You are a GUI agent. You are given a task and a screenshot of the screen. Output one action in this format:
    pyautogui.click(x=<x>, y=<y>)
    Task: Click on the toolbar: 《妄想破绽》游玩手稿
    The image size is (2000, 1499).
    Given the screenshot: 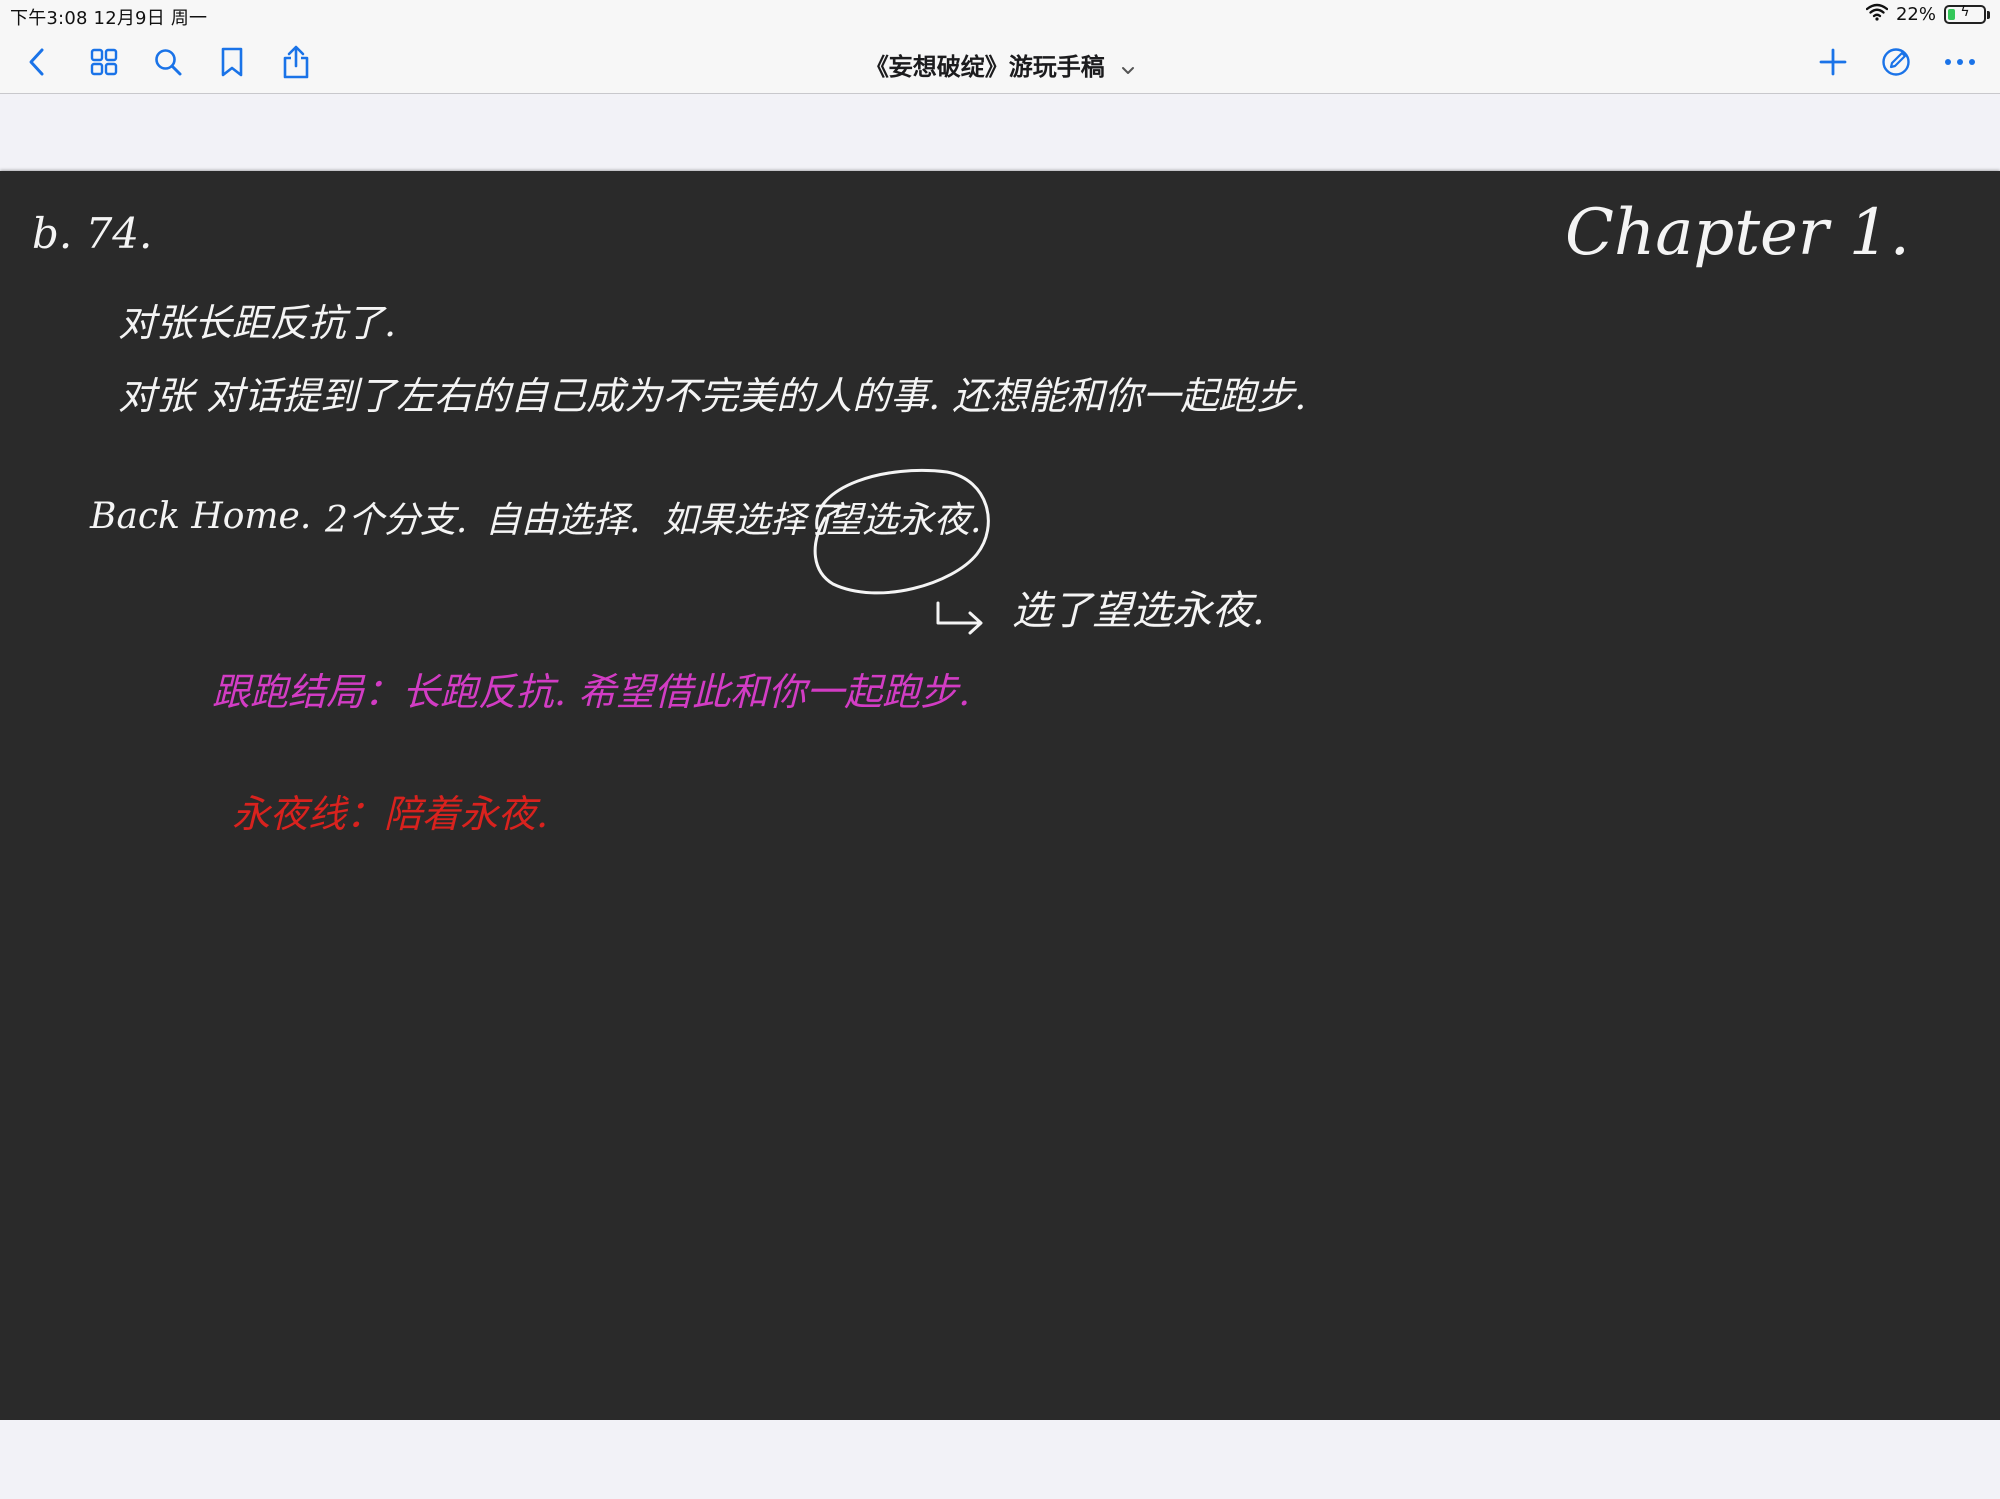 What is the action you would take?
    pyautogui.click(x=1000, y=62)
    